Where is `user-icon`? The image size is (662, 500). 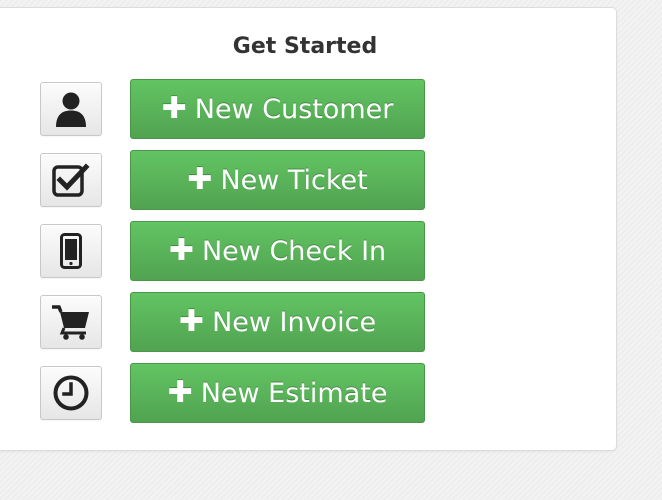 user-icon is located at coordinates (71, 109).